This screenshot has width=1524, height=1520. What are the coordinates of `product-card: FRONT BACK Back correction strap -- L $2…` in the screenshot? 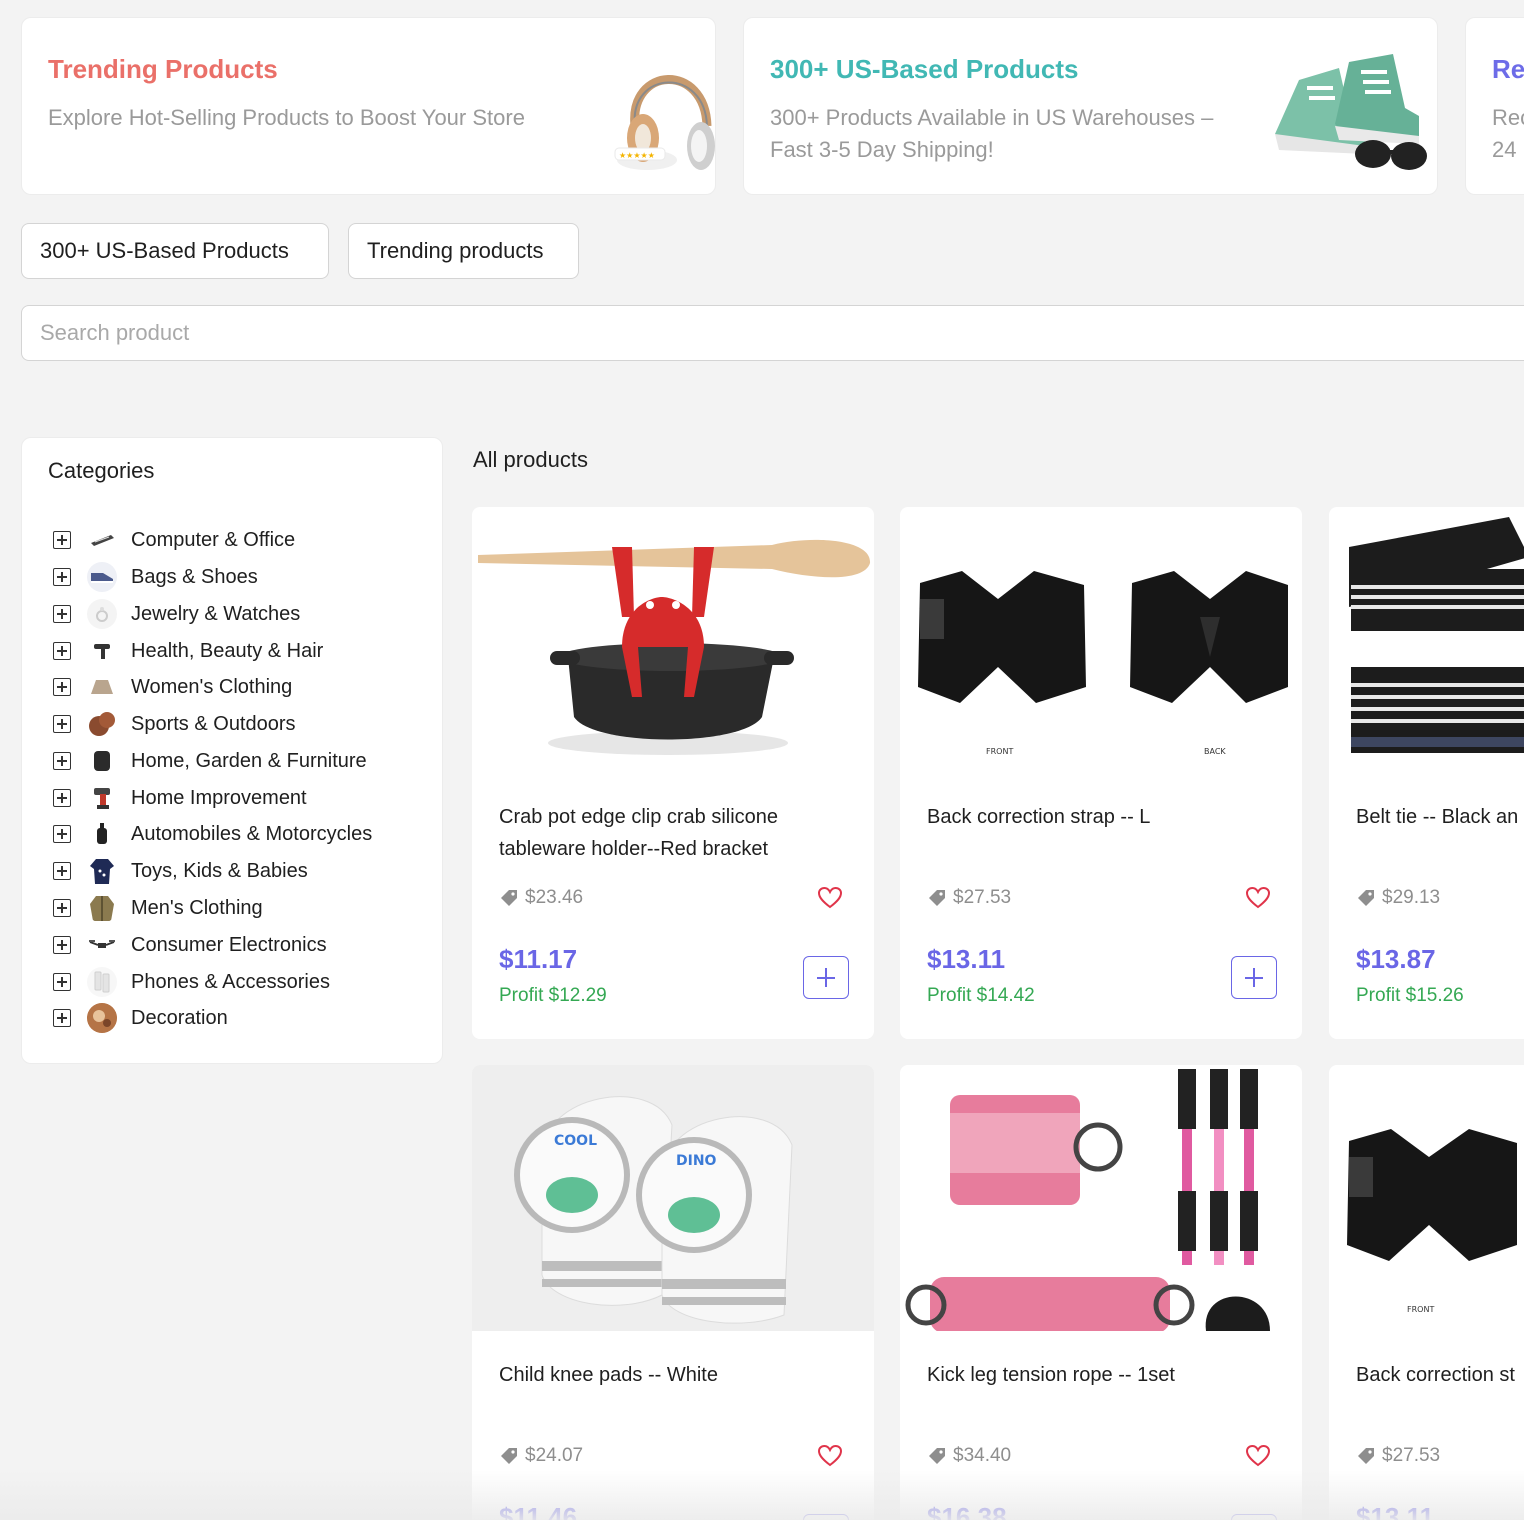 It's located at (1101, 773).